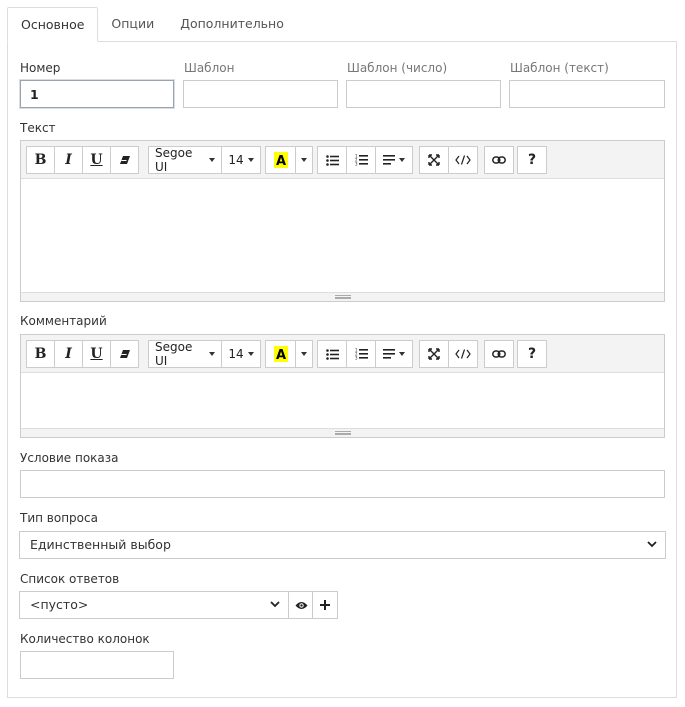 This screenshot has width=685, height=707. What do you see at coordinates (69, 458) in the screenshot?
I see `show-condition-label: Условие показа` at bounding box center [69, 458].